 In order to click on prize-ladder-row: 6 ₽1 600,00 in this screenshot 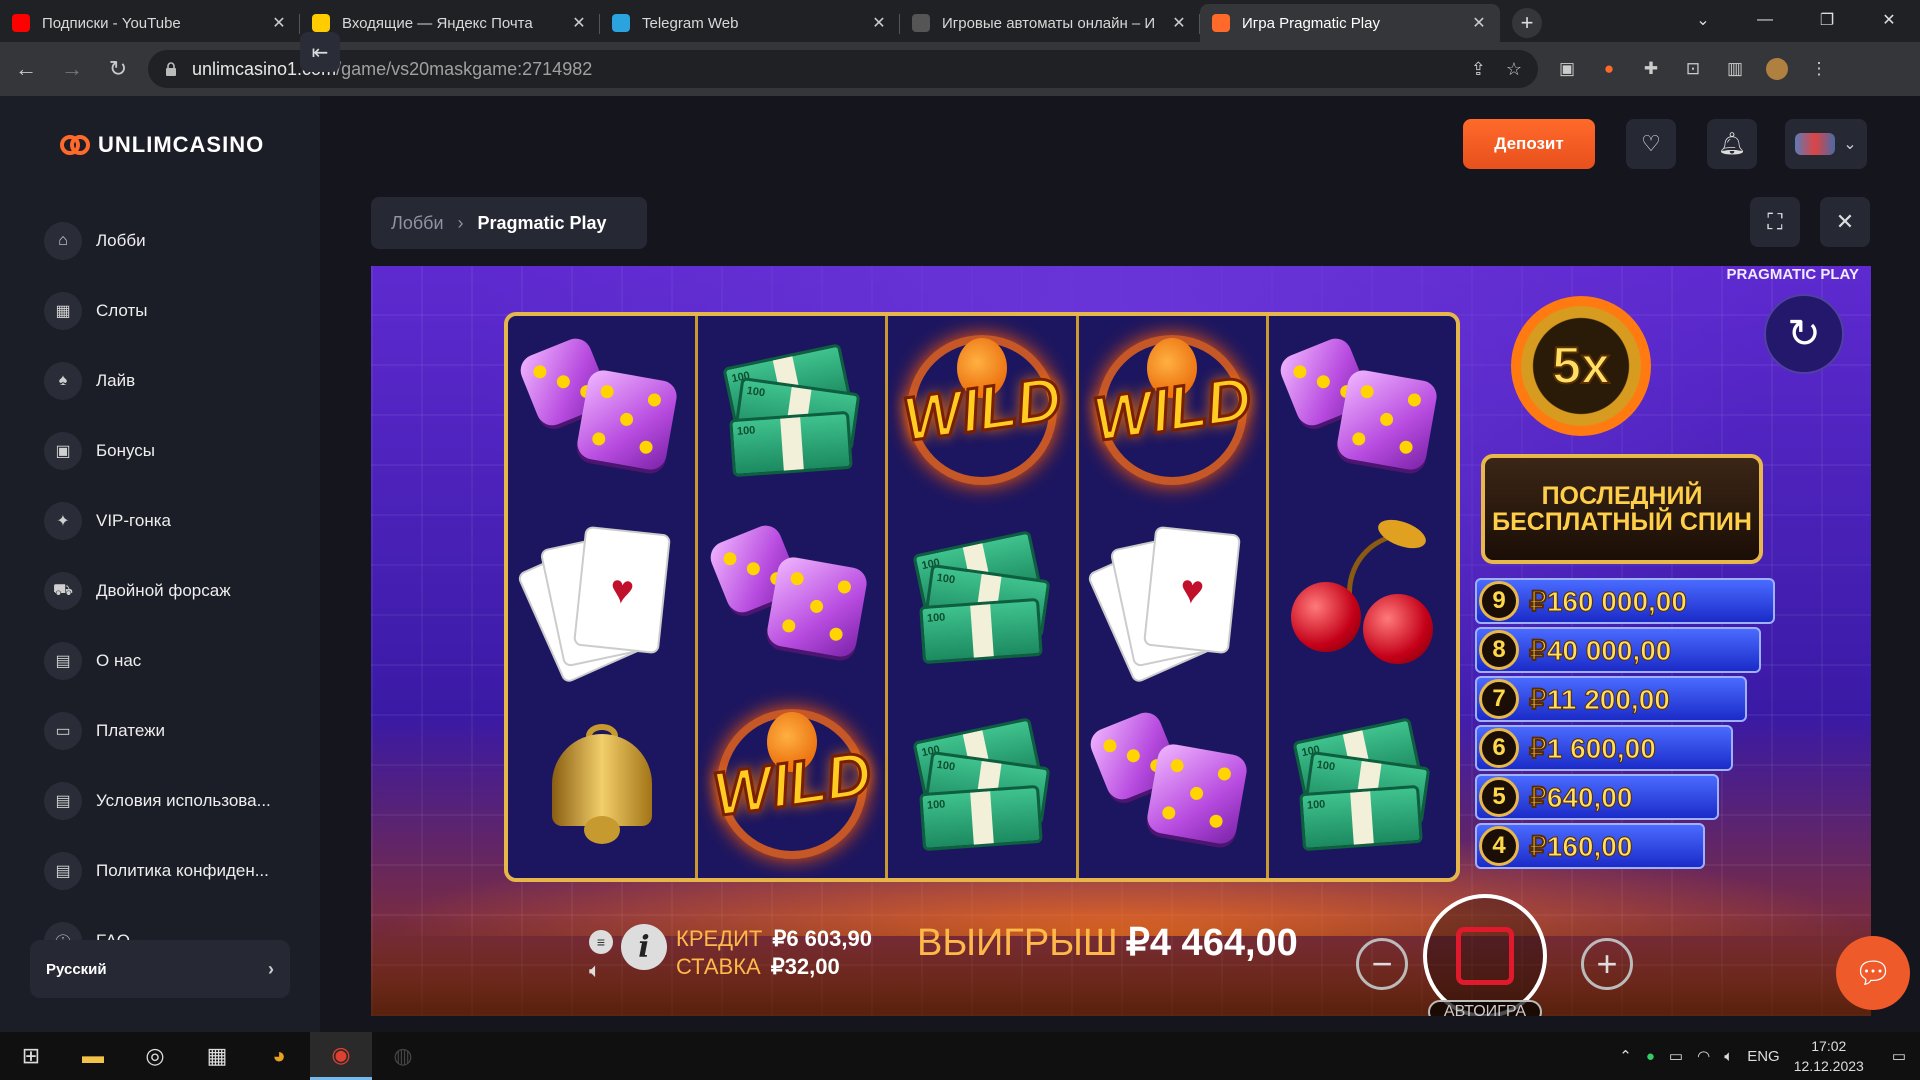, I will do `click(1604, 748)`.